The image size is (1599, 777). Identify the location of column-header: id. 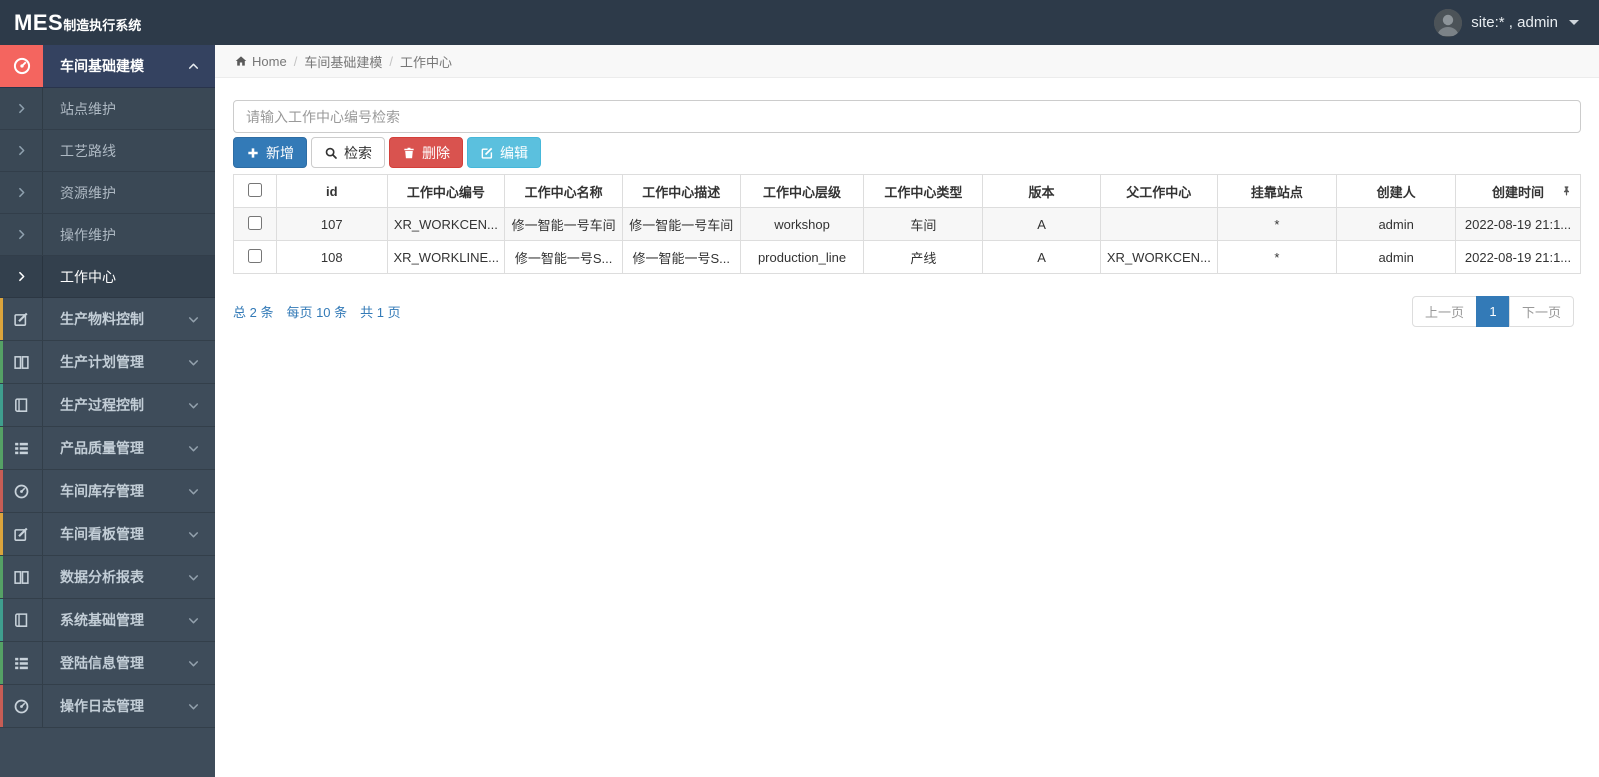
(331, 191).